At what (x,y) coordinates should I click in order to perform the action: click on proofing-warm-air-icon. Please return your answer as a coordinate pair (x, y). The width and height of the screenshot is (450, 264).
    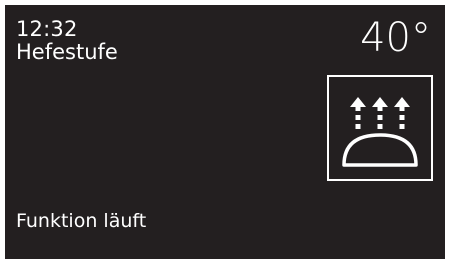
    Looking at the image, I should click on (380, 132).